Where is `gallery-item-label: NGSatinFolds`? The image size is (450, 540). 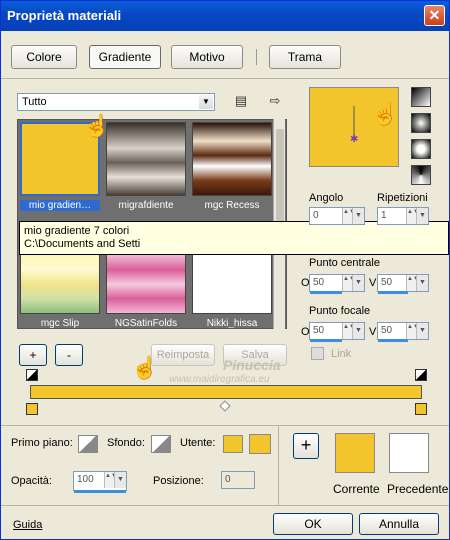 gallery-item-label: NGSatinFolds is located at coordinates (146, 323).